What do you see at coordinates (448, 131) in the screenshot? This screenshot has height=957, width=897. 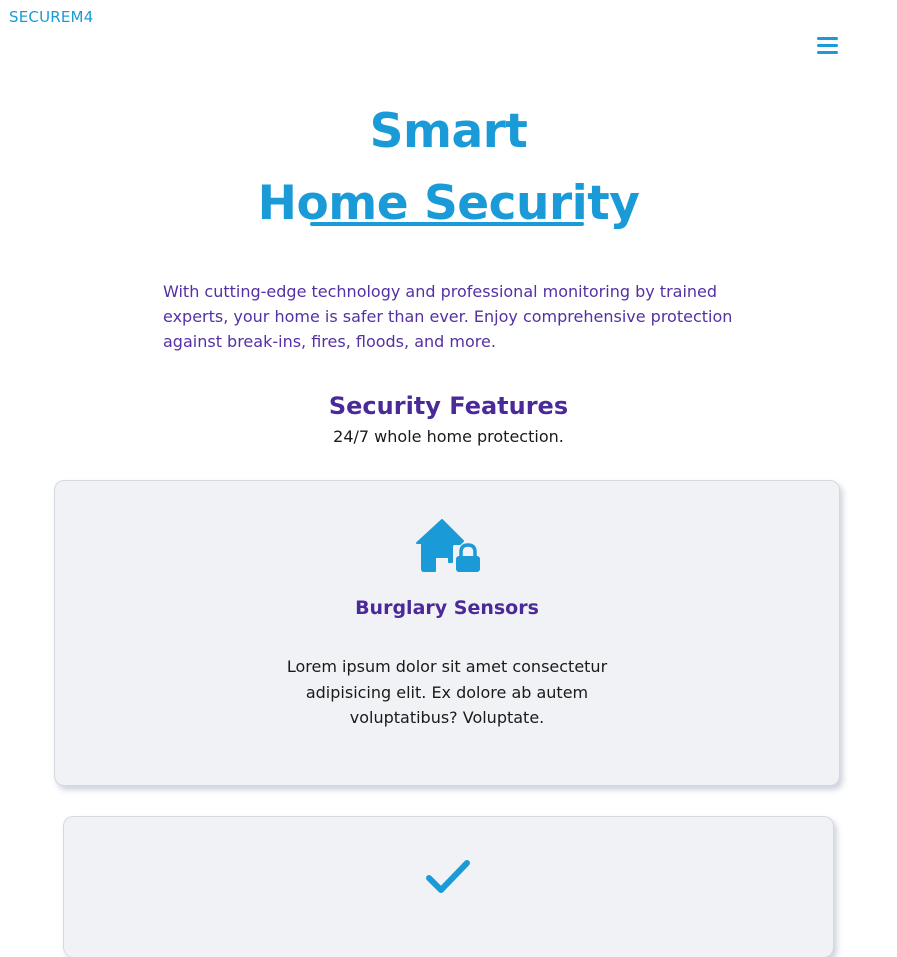 I see `hero-title-line-1: Smart` at bounding box center [448, 131].